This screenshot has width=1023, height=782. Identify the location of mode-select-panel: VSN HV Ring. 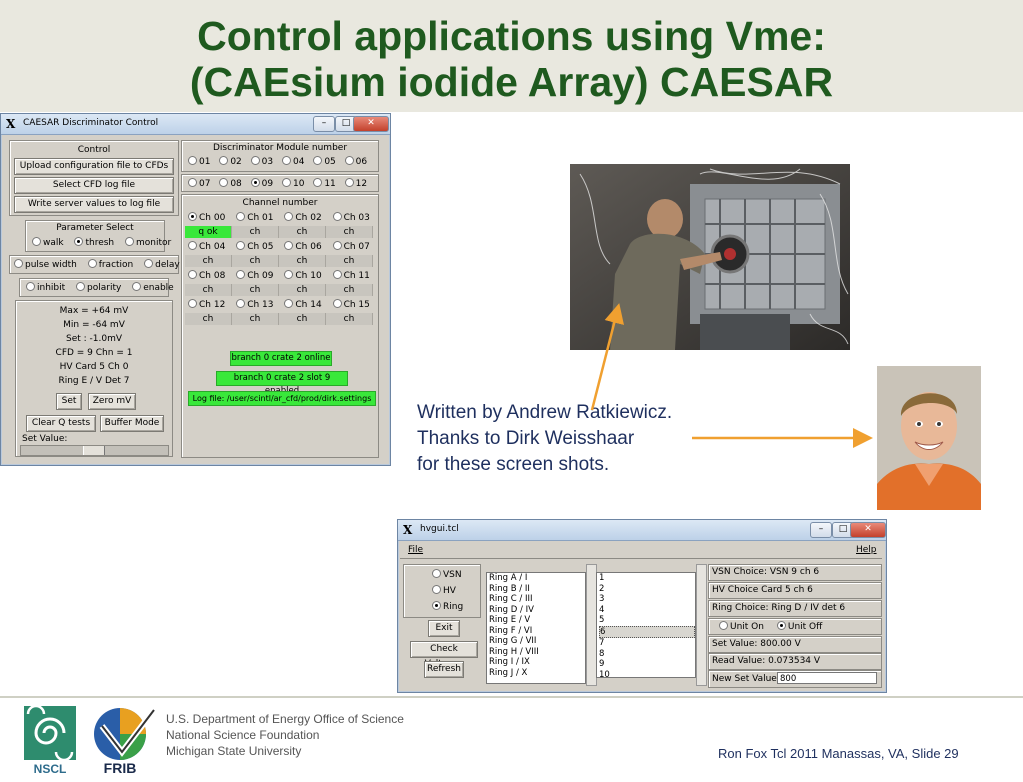
(442, 591).